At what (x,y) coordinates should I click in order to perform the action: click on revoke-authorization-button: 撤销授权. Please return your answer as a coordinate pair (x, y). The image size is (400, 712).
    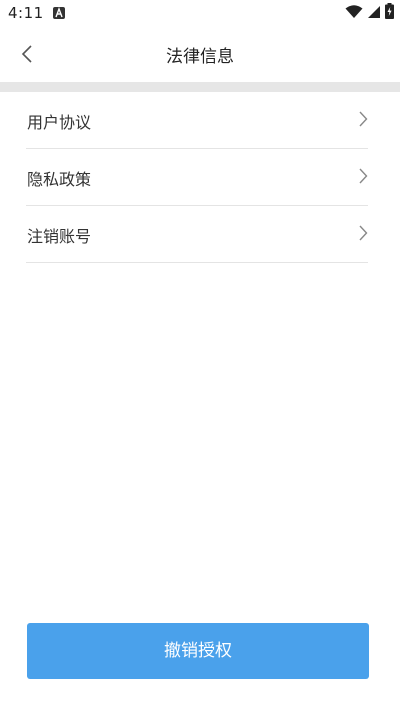
    Looking at the image, I should click on (198, 651).